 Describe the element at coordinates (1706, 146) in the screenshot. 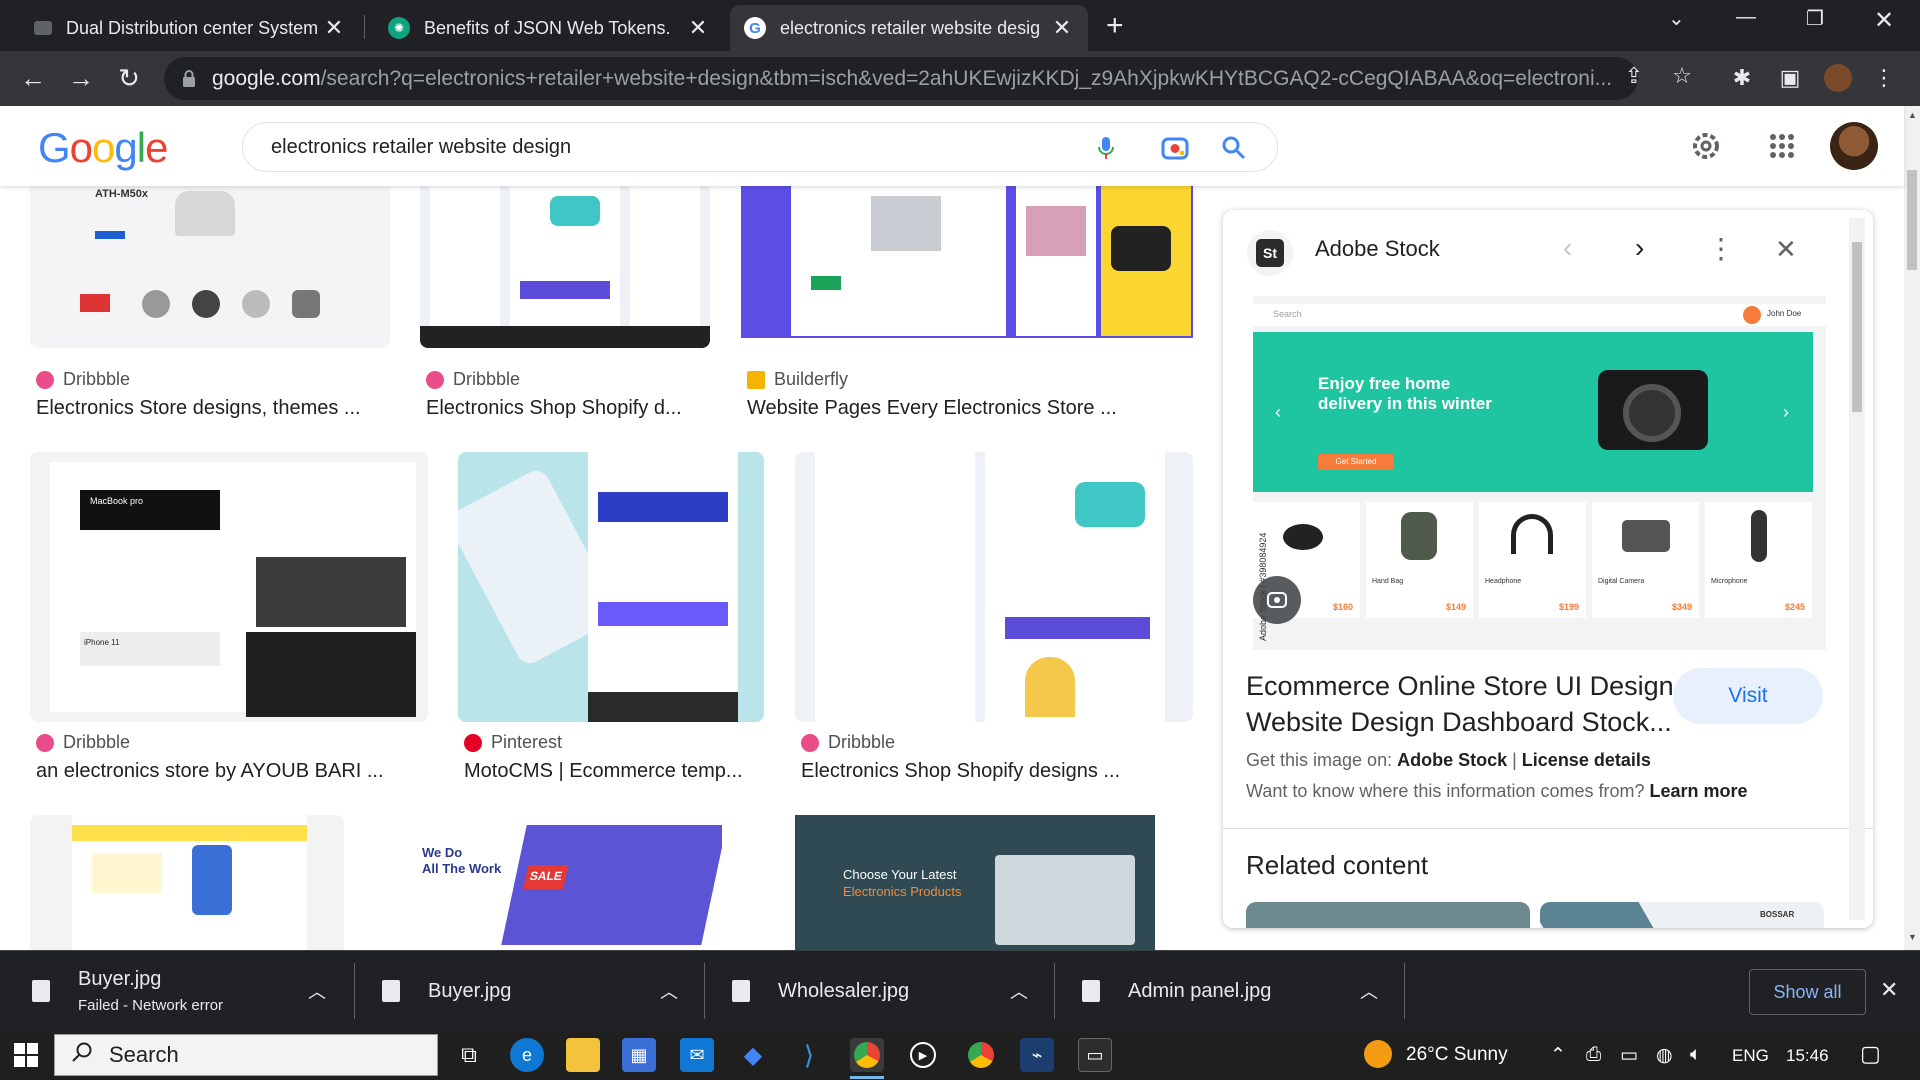

I see `settings-gear-icon` at that location.